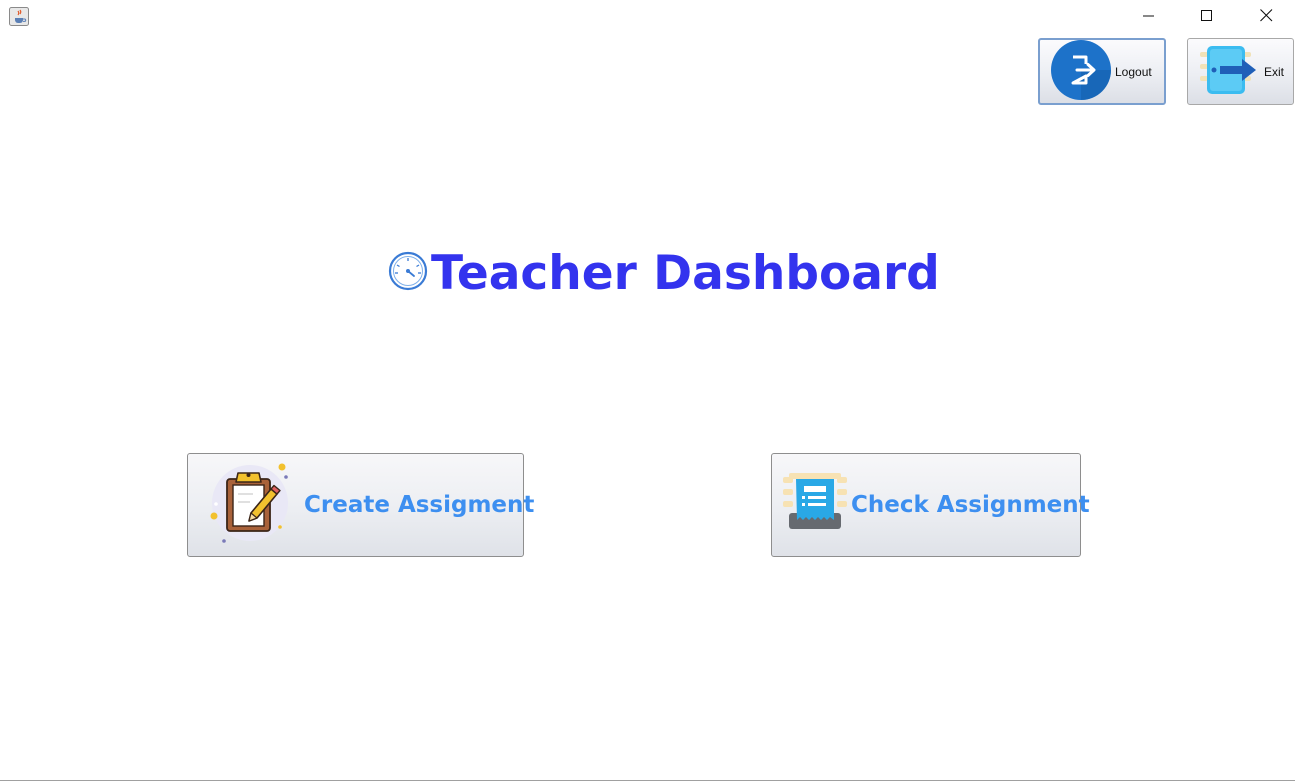 The image size is (1295, 781). What do you see at coordinates (1274, 71) in the screenshot?
I see `exit-label: Exit` at bounding box center [1274, 71].